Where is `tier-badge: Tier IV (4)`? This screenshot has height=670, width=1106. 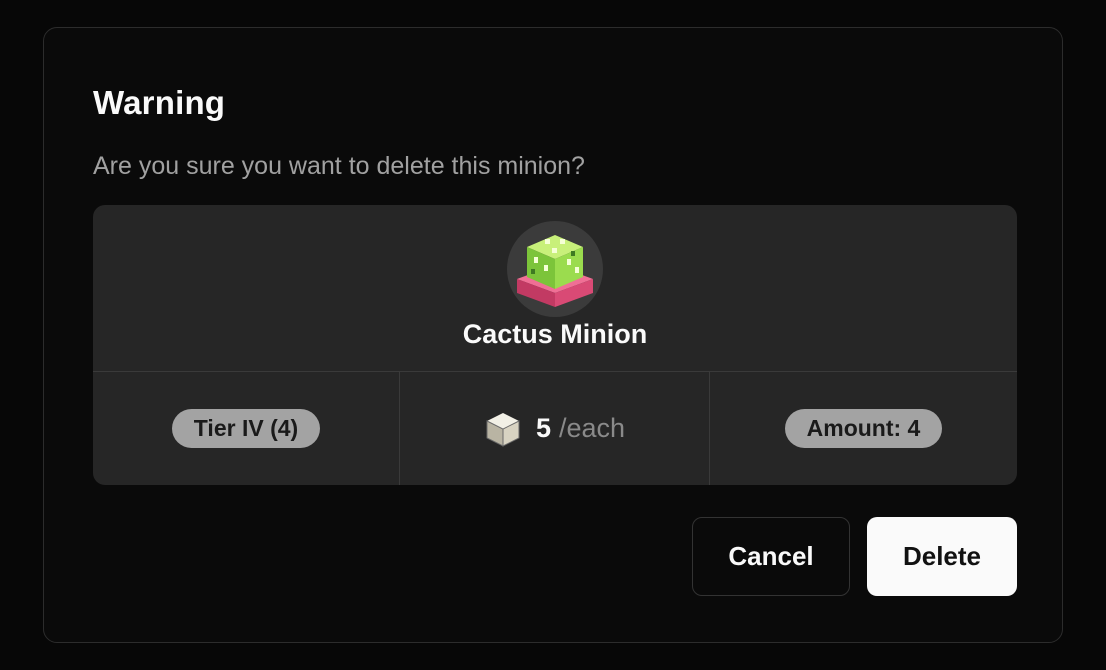 tier-badge: Tier IV (4) is located at coordinates (246, 428).